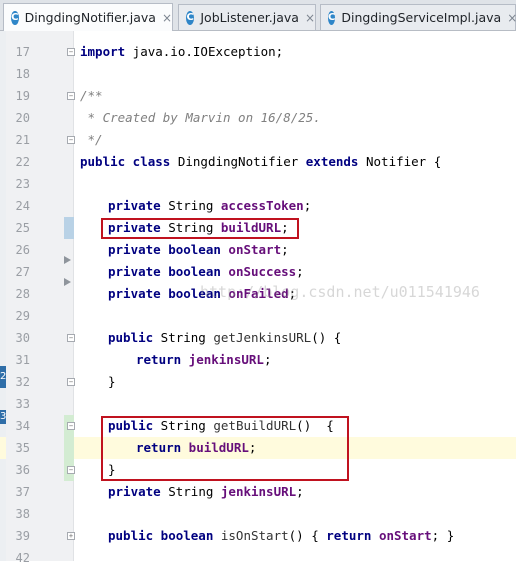 The image size is (516, 569). What do you see at coordinates (22, 272) in the screenshot?
I see `line-number: 27` at bounding box center [22, 272].